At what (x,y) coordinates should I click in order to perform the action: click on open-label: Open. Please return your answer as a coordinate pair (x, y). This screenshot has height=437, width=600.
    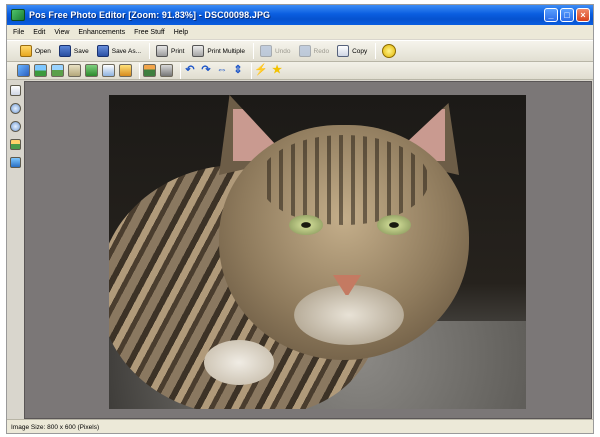
    Looking at the image, I should click on (43, 51).